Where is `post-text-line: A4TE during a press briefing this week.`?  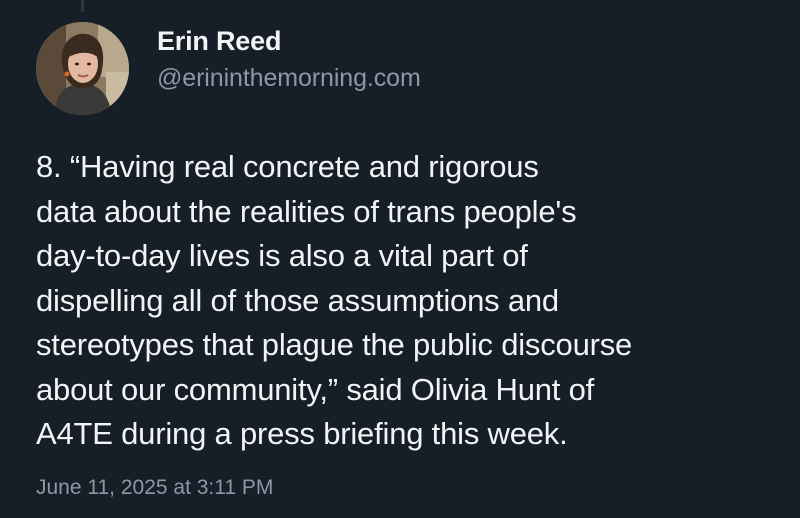 post-text-line: A4TE during a press briefing this week. is located at coordinates (302, 433).